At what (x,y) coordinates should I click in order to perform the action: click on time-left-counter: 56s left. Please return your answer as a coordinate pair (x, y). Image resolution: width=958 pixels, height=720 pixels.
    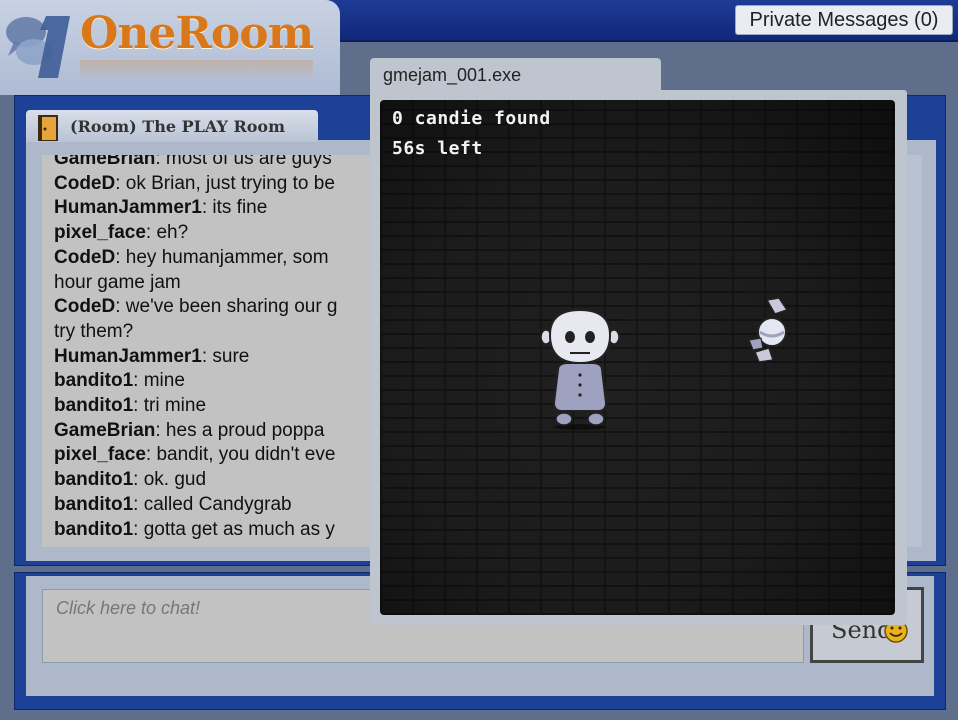
    Looking at the image, I should click on (437, 148).